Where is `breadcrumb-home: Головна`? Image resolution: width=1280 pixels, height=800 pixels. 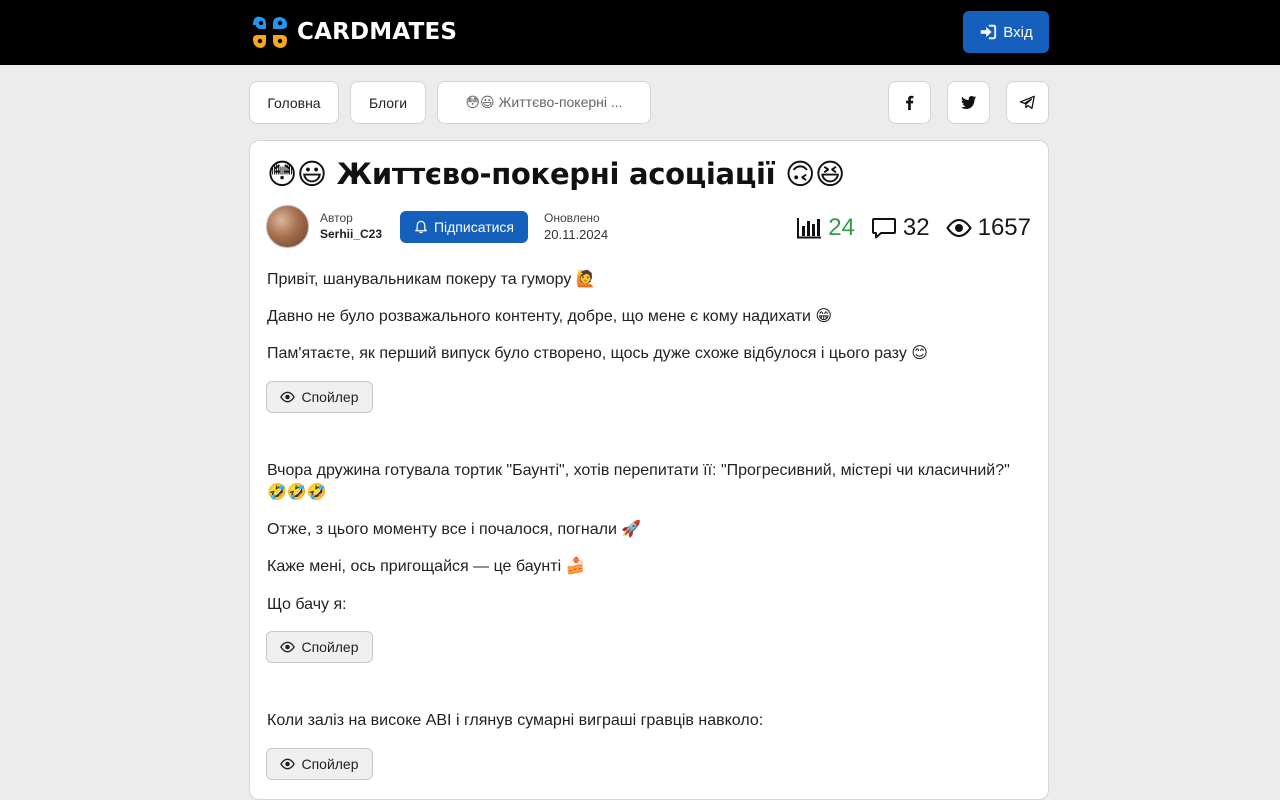
breadcrumb-home: Головна is located at coordinates (294, 102).